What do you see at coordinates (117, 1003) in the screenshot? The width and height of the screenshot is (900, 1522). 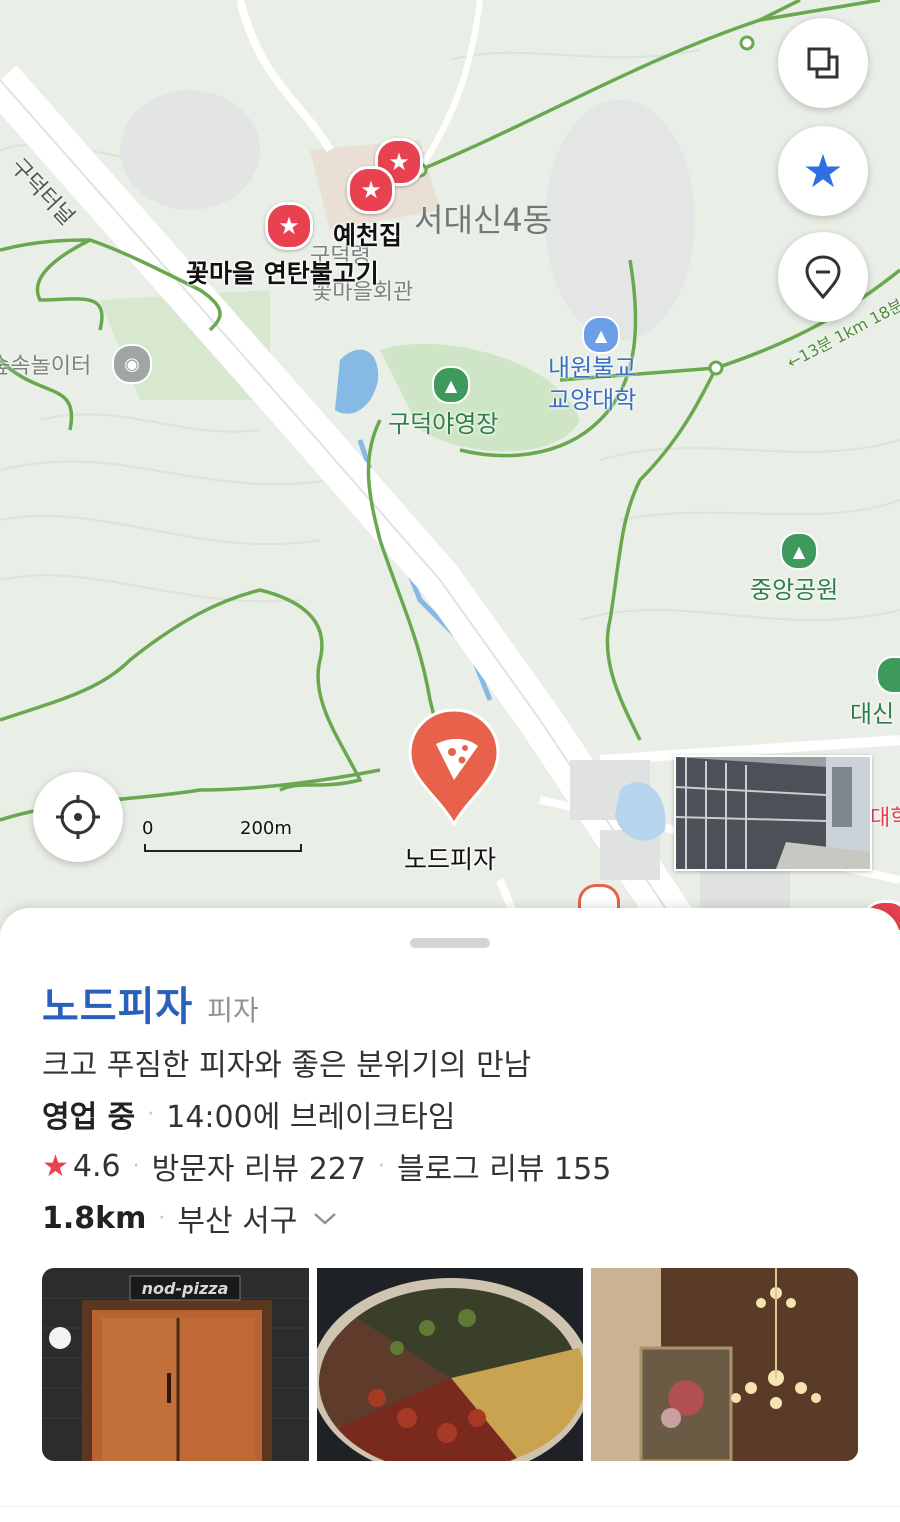 I see `place-name: 노드피자` at bounding box center [117, 1003].